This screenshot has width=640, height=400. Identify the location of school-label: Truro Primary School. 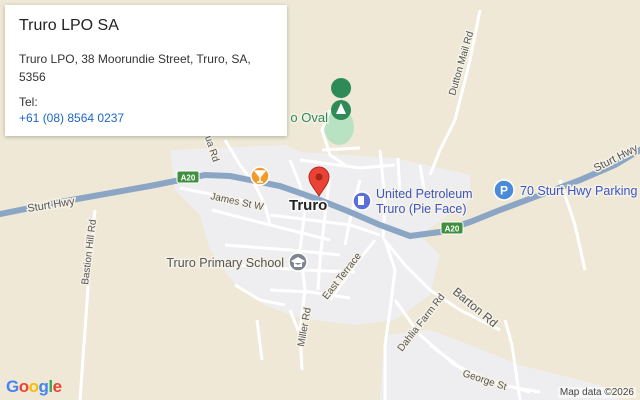
(225, 263).